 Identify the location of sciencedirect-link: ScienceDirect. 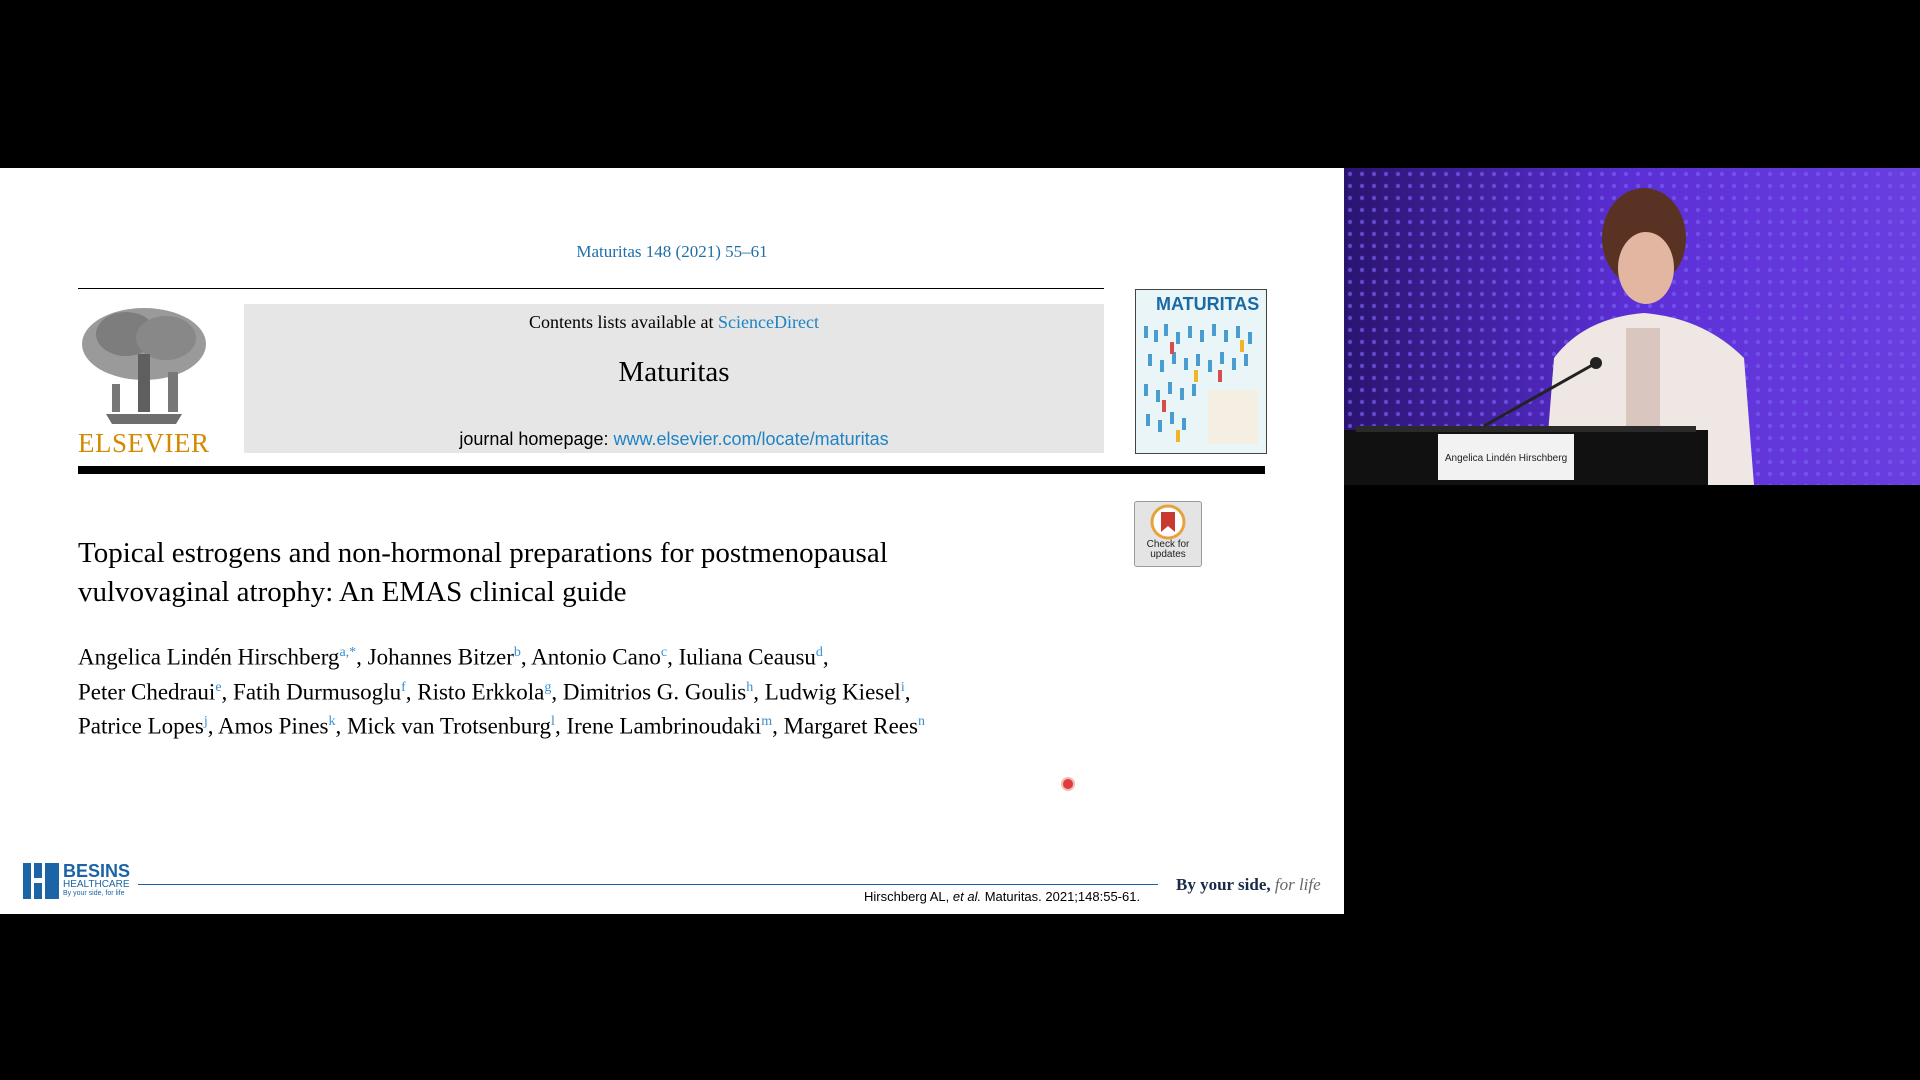
(768, 322).